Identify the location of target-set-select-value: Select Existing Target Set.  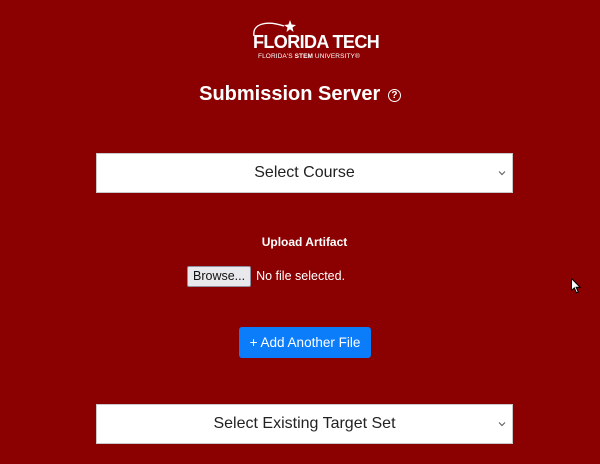
(304, 423).